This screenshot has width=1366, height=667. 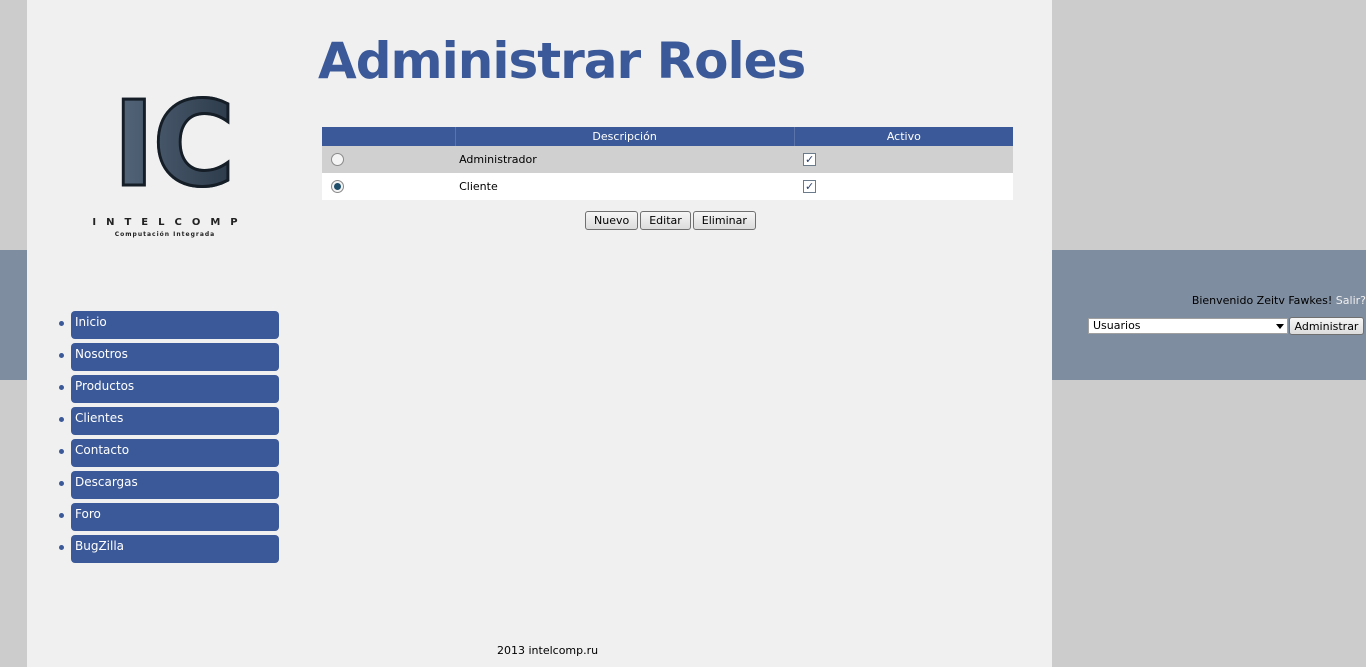 What do you see at coordinates (1280, 326) in the screenshot?
I see `chevron-down-icon` at bounding box center [1280, 326].